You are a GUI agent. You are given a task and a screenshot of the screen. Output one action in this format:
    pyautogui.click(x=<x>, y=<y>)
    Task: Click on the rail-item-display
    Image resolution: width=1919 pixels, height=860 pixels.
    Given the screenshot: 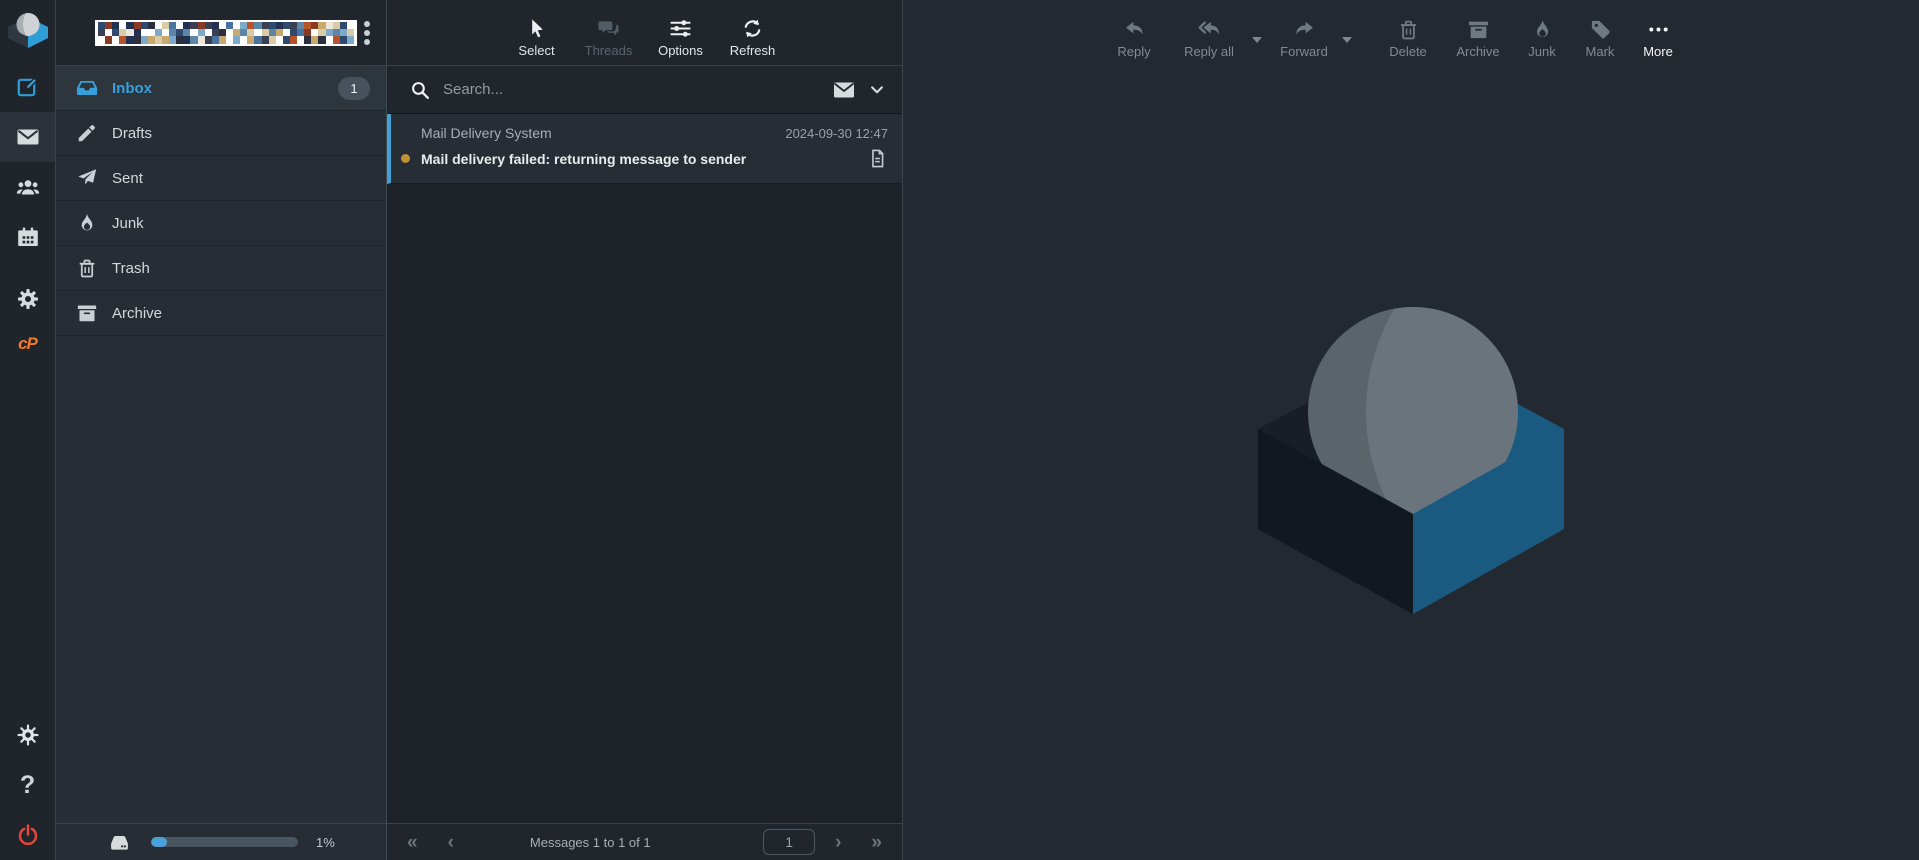 What is the action you would take?
    pyautogui.click(x=27, y=735)
    